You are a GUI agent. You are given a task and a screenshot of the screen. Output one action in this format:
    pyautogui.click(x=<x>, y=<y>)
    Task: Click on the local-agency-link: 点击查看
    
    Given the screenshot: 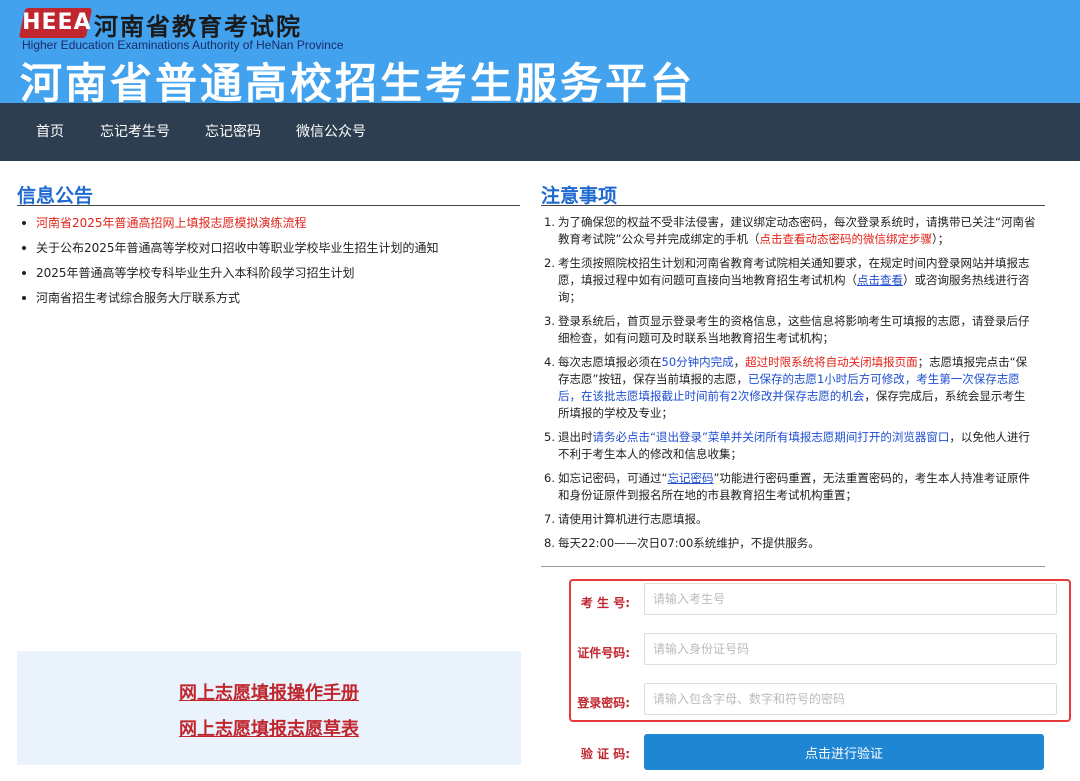 What is the action you would take?
    pyautogui.click(x=880, y=280)
    